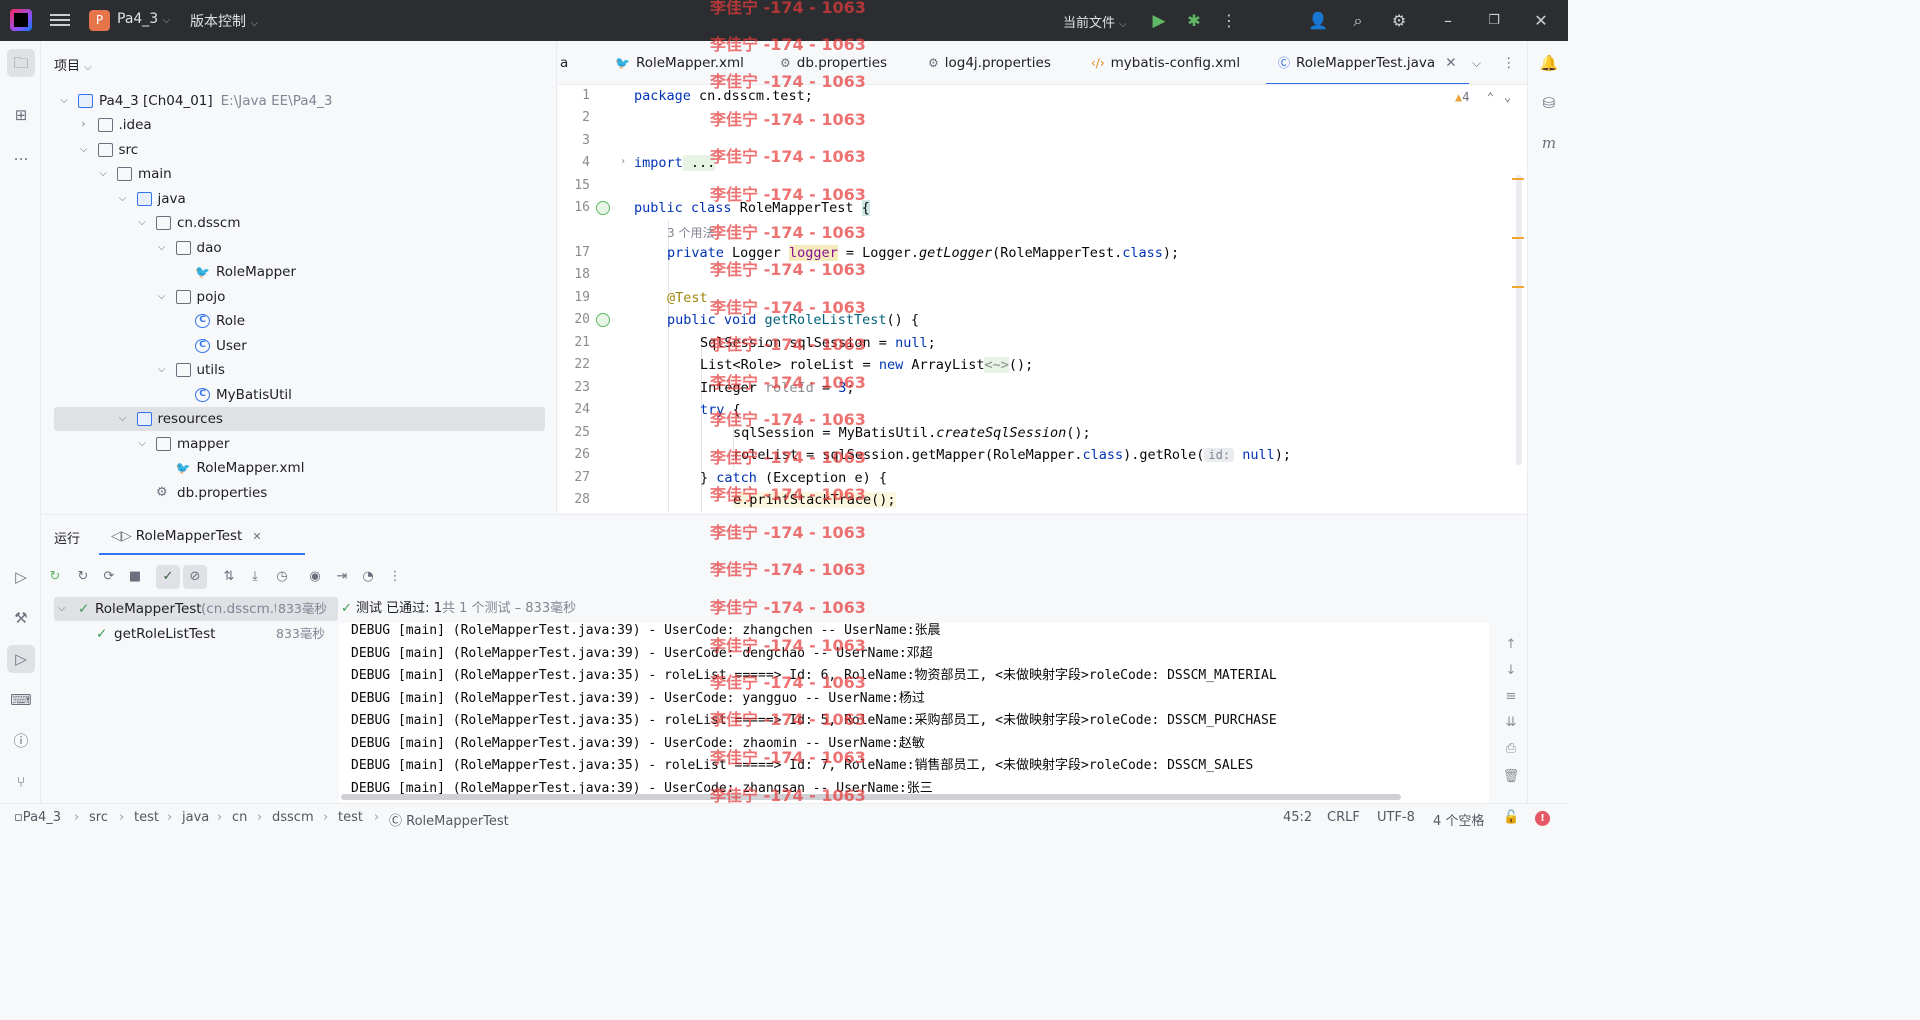  What do you see at coordinates (299, 419) in the screenshot?
I see `tree-item: ⌵ resources` at bounding box center [299, 419].